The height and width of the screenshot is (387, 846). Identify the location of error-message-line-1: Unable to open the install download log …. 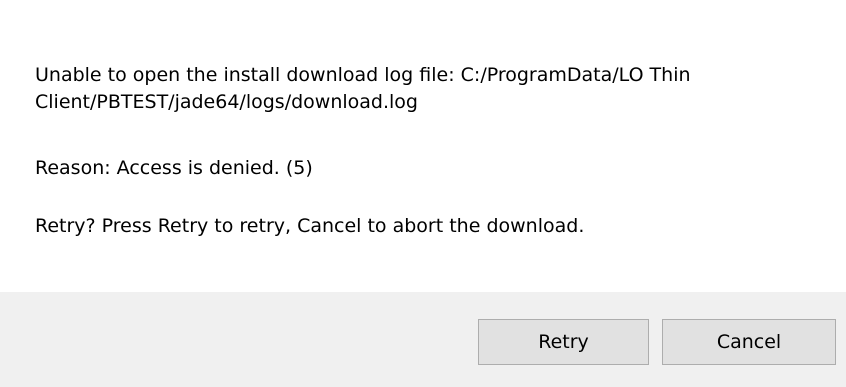
(363, 75).